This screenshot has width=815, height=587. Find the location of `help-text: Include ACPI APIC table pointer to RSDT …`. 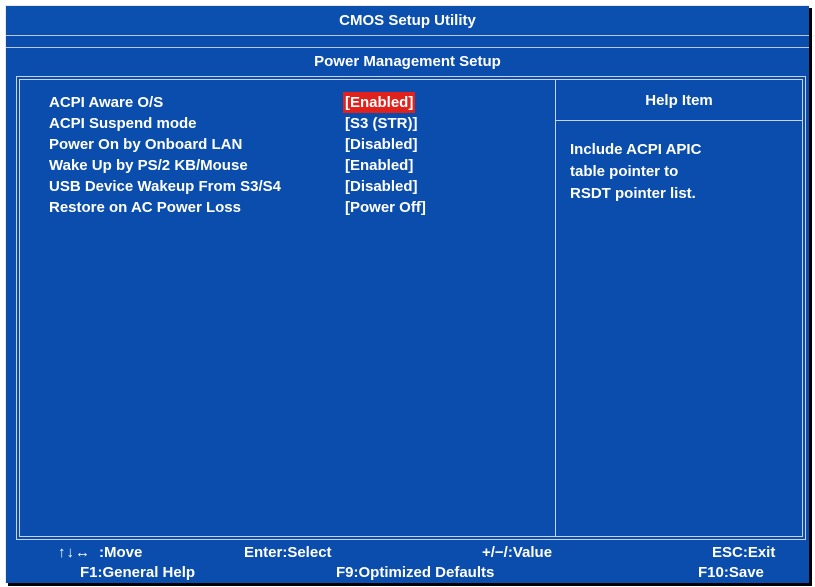

help-text: Include ACPI APIC table pointer to RSDT … is located at coordinates (680, 172).